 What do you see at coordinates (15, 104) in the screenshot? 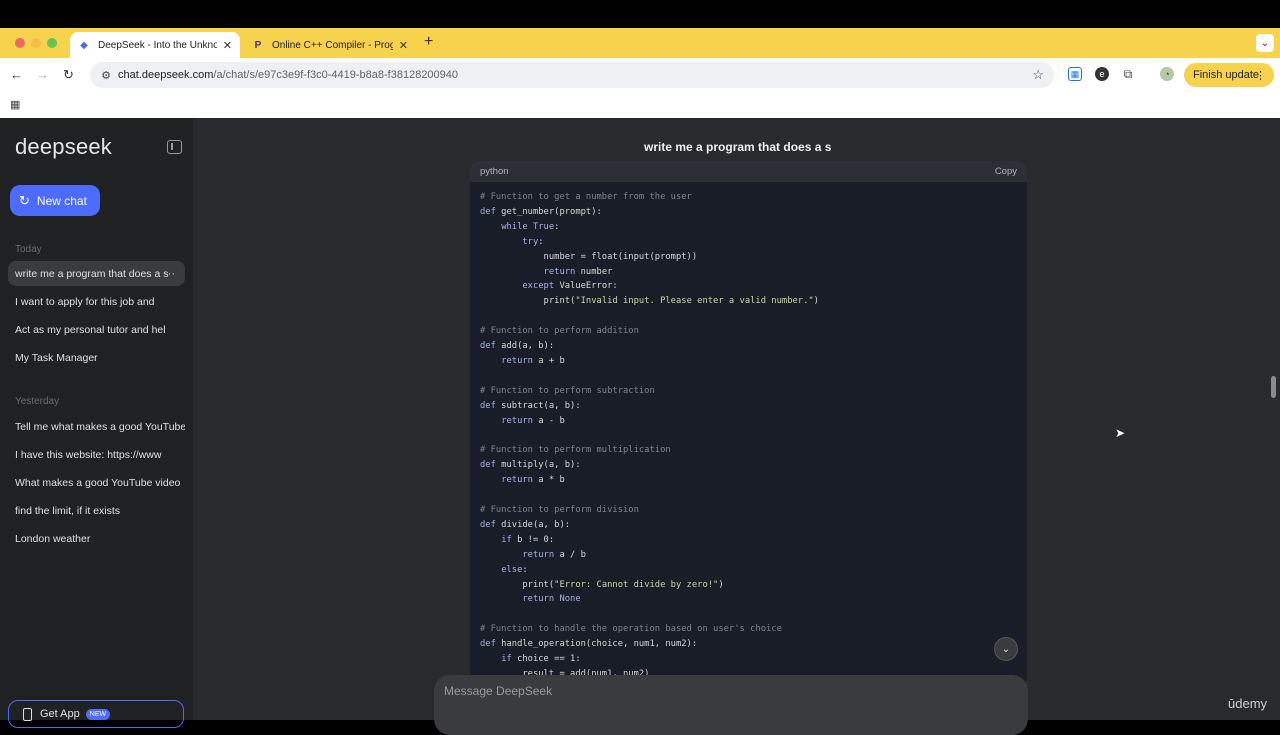
I see `apps-grid-icon: ▦` at bounding box center [15, 104].